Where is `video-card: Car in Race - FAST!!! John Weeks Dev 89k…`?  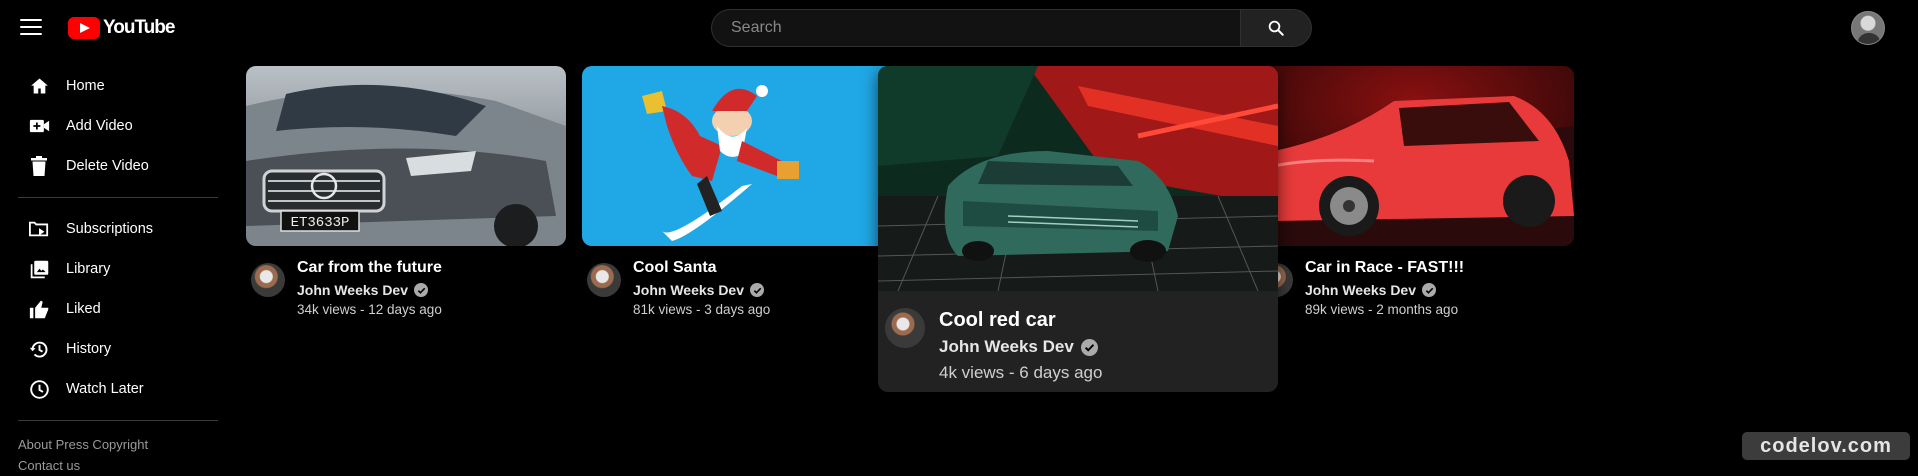 video-card: Car in Race - FAST!!! John Weeks Dev 89k… is located at coordinates (1414, 191).